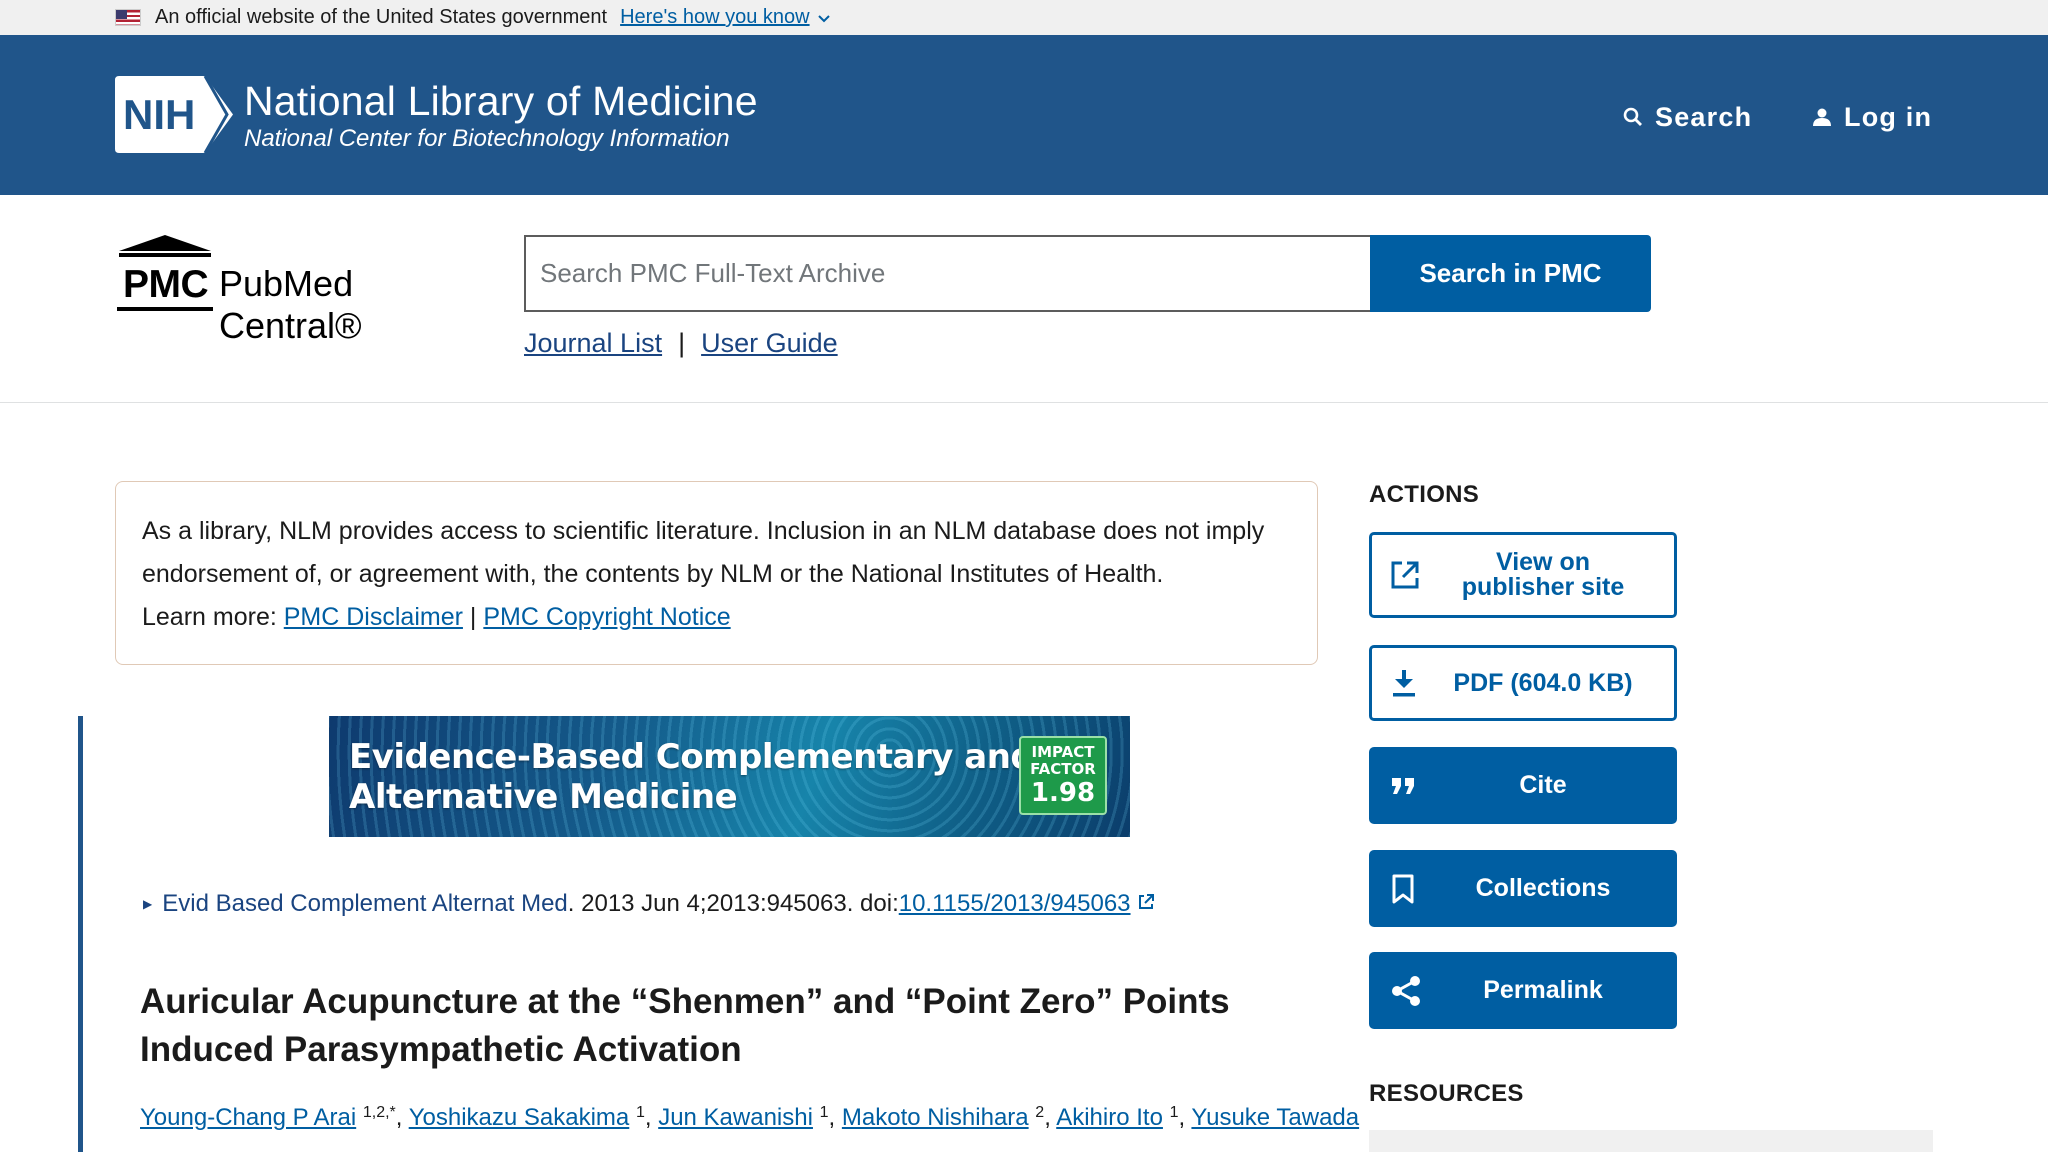 The height and width of the screenshot is (1152, 2048). I want to click on header-search-label: Search, so click(1704, 116).